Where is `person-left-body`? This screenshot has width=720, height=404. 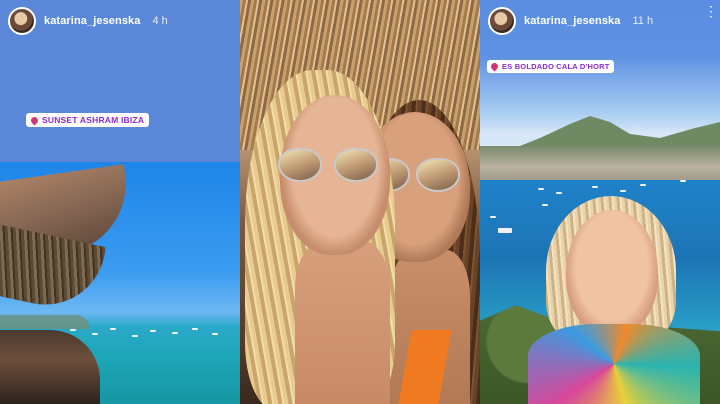 person-left-body is located at coordinates (342, 322).